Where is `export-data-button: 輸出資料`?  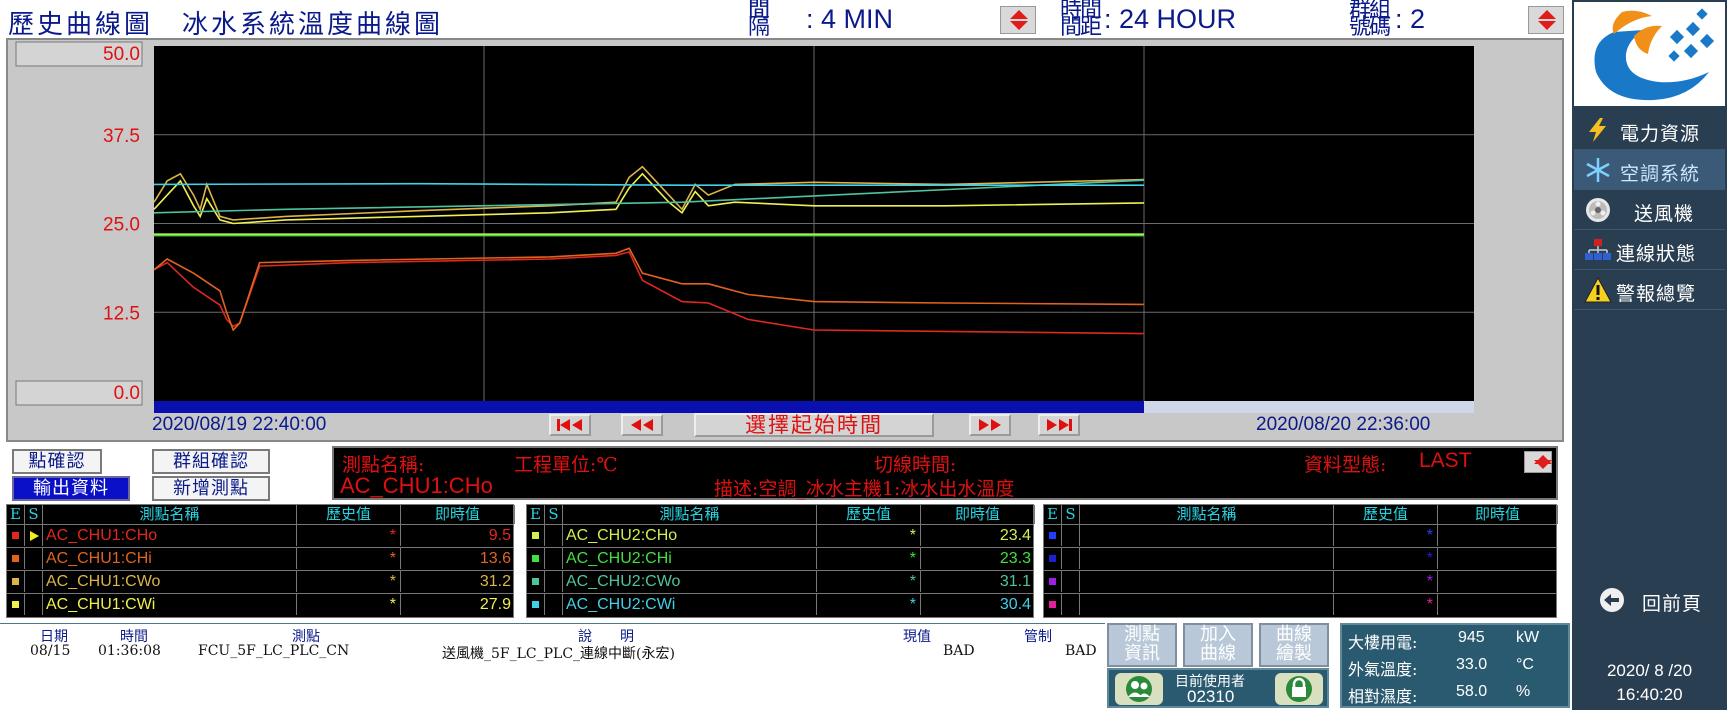 export-data-button: 輸出資料 is located at coordinates (71, 488).